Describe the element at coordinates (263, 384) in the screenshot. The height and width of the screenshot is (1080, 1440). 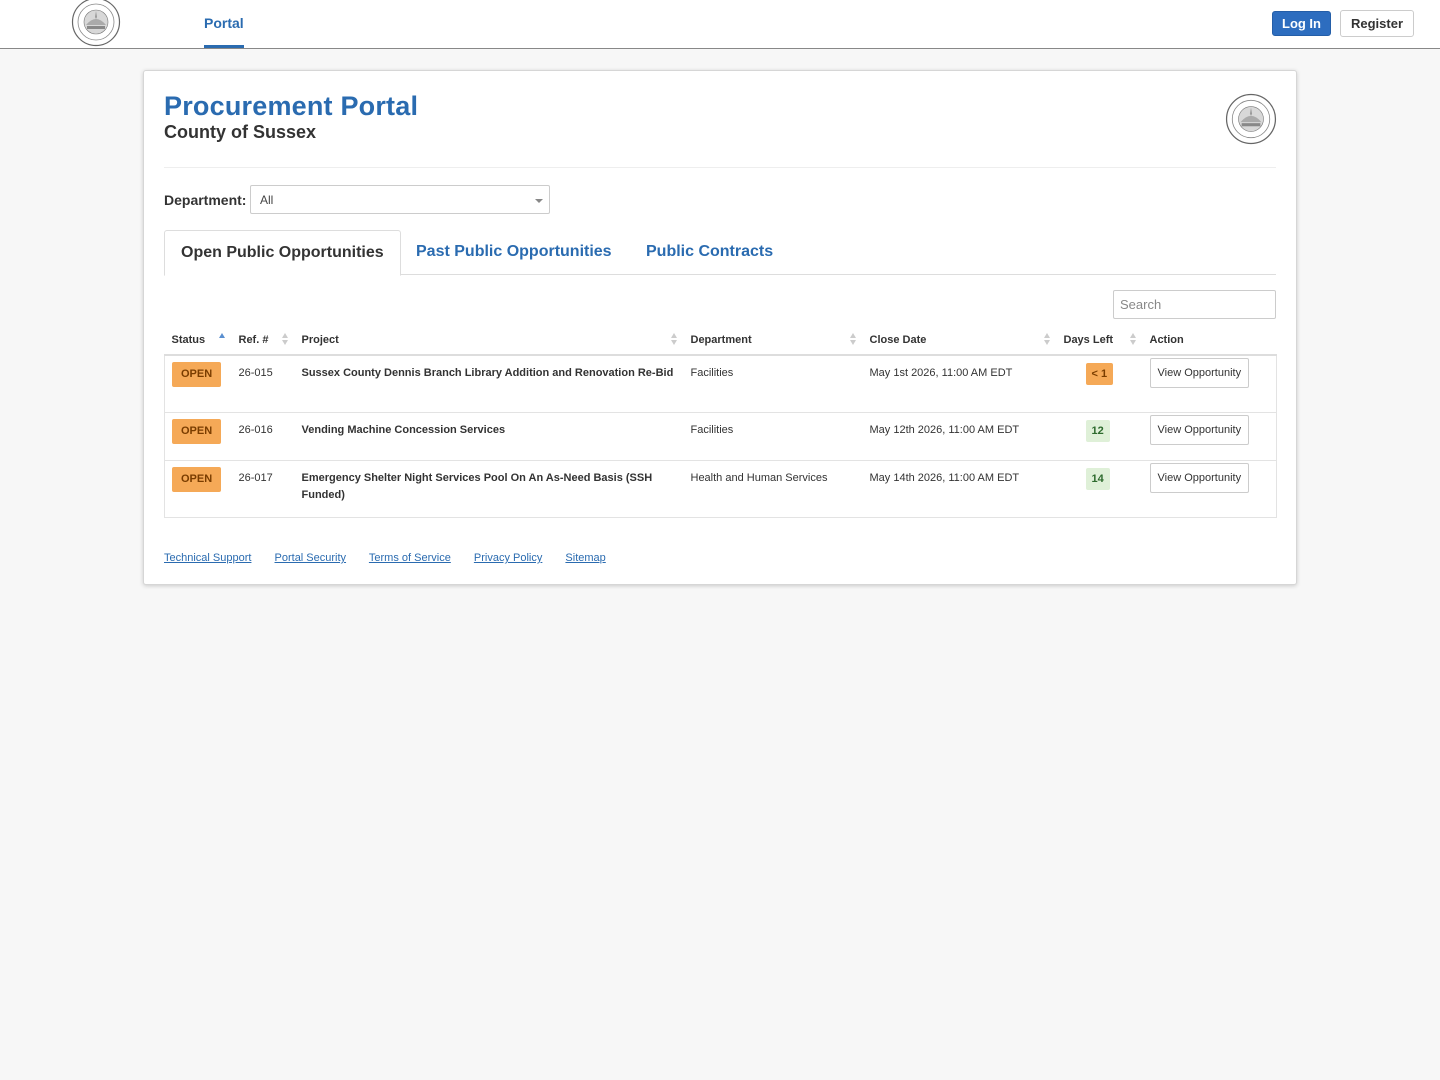
I see `ref-cell: 26-015` at that location.